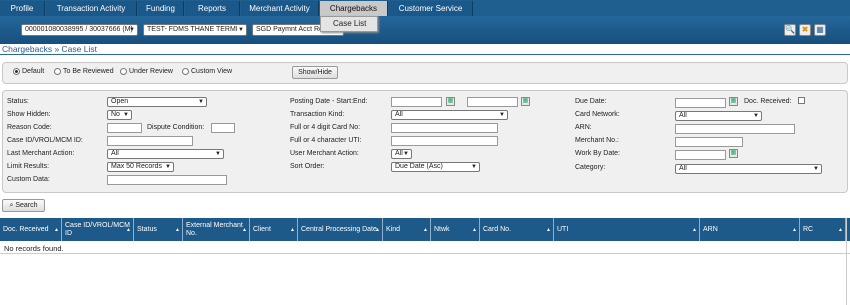  What do you see at coordinates (492, 102) in the screenshot?
I see `posting-end-input` at bounding box center [492, 102].